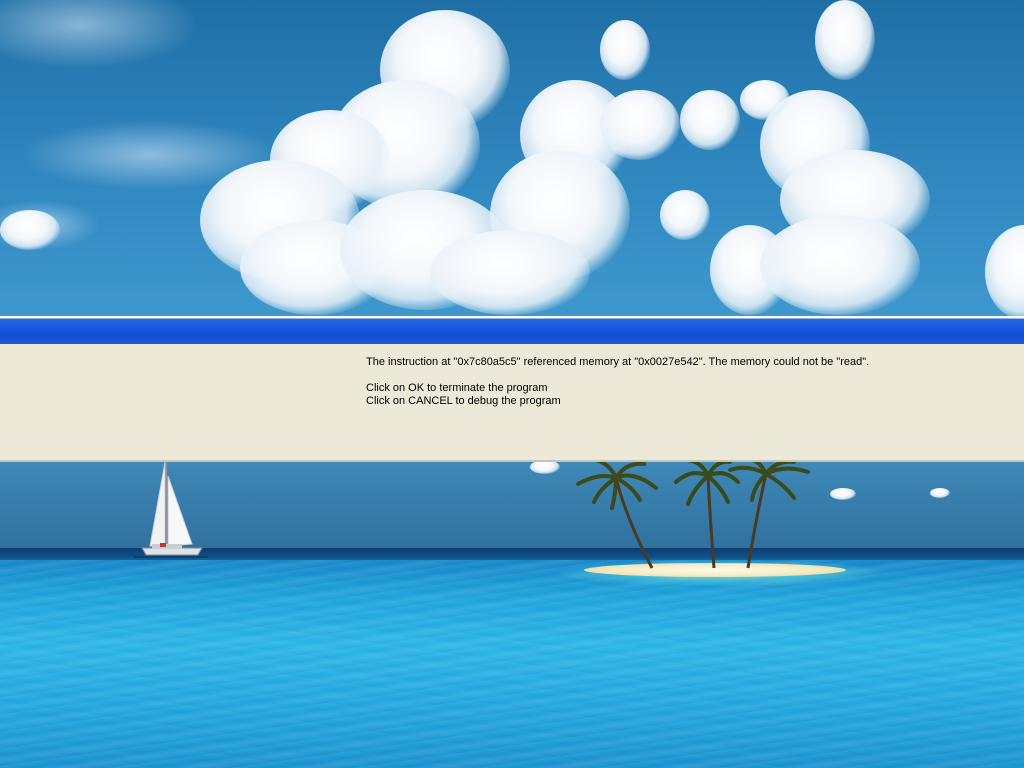 This screenshot has height=768, width=1024. I want to click on sailboat-icon, so click(171, 509).